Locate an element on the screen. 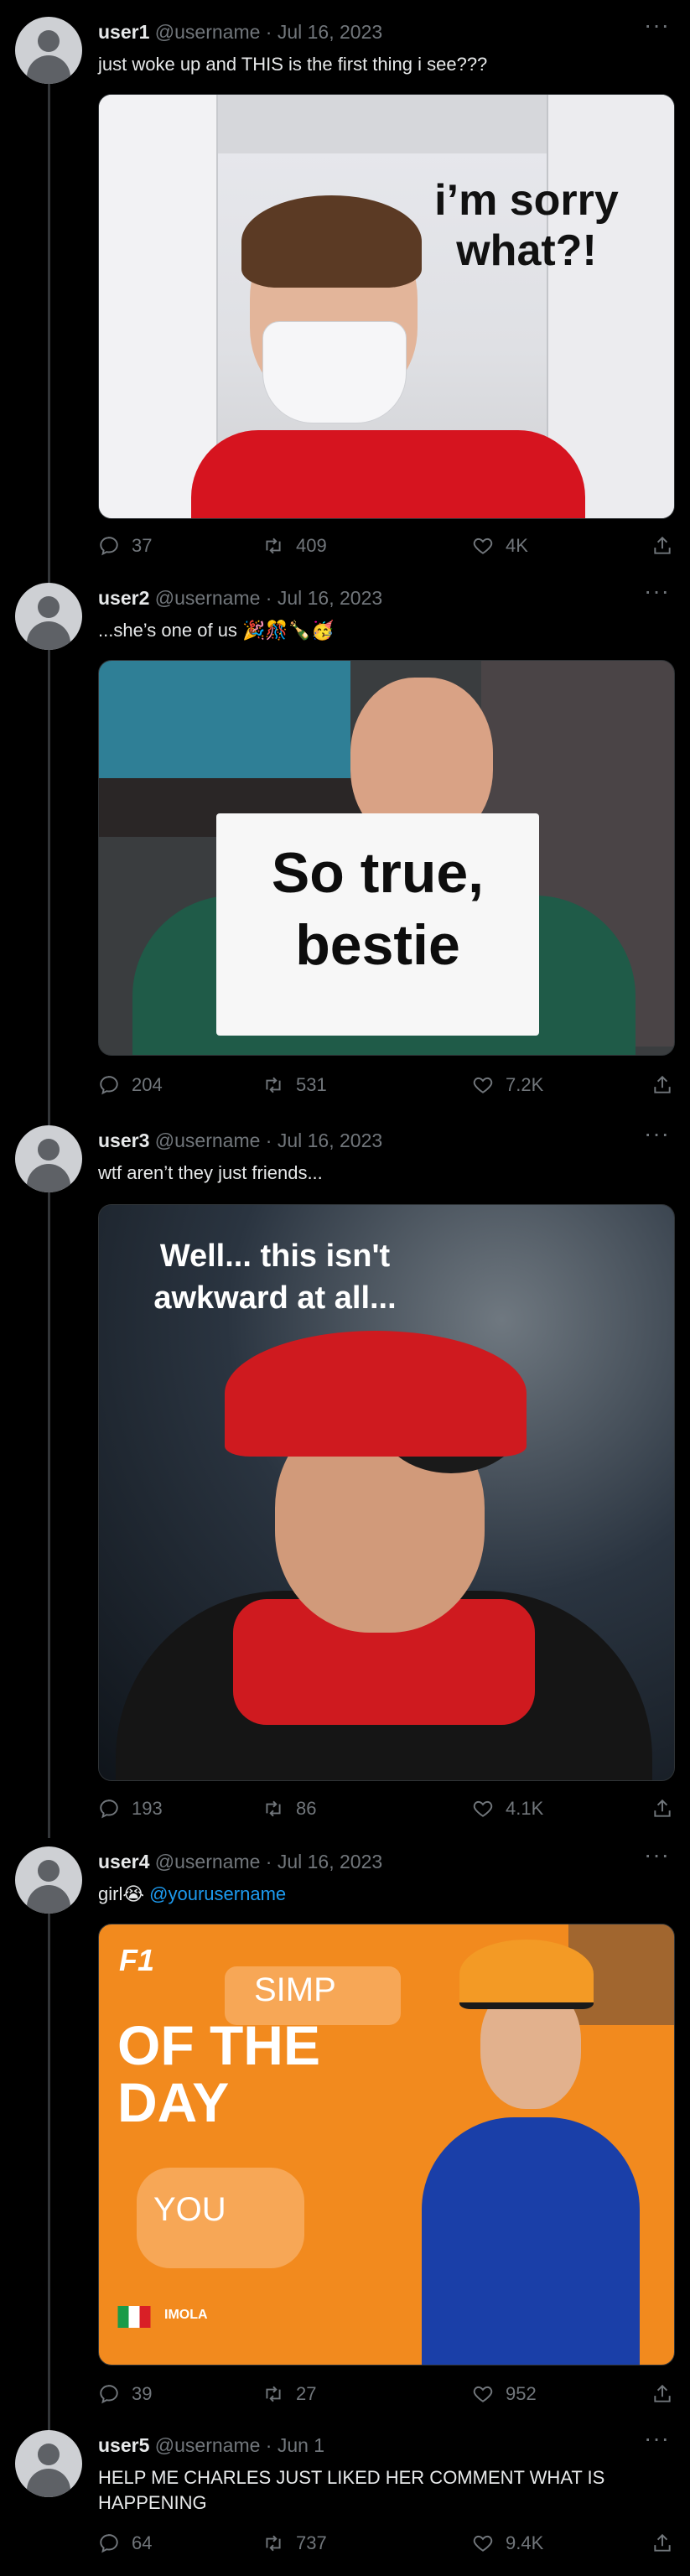 This screenshot has width=690, height=2576. retweet-count: 737 is located at coordinates (311, 2542).